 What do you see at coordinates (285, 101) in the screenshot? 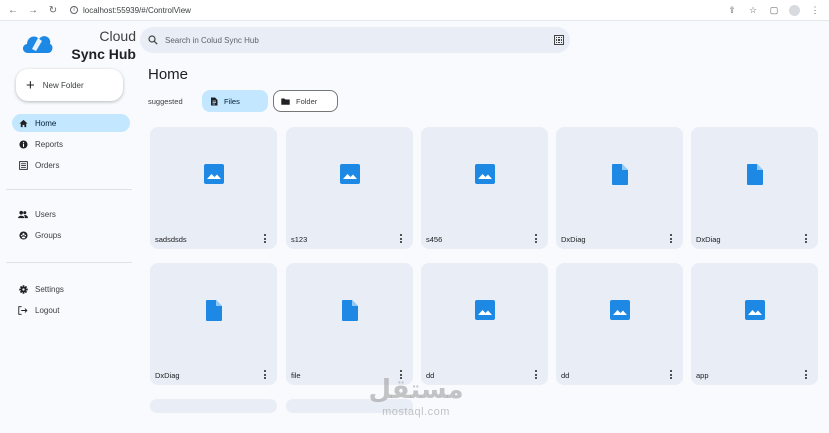
I see `folder-icon` at bounding box center [285, 101].